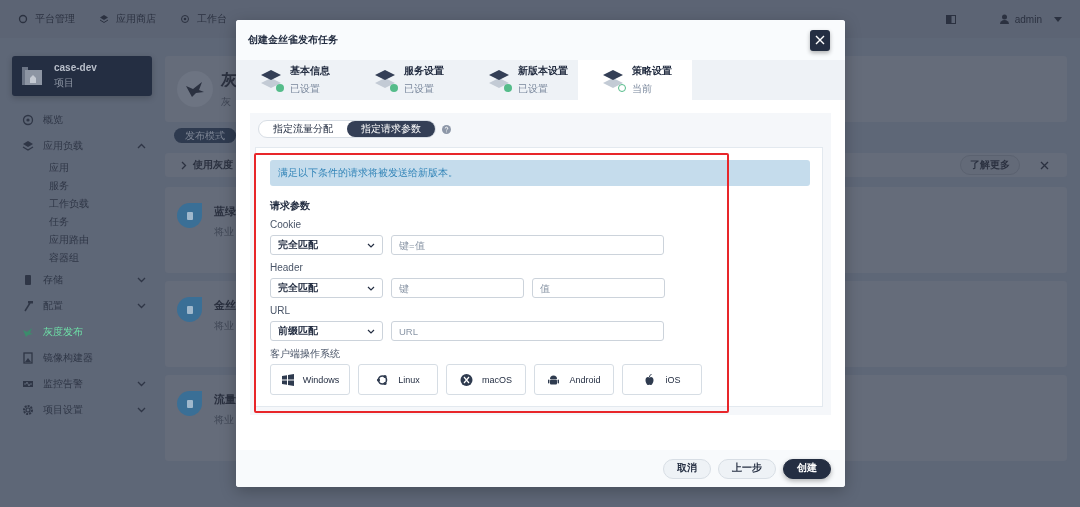 Image resolution: width=1080 pixels, height=507 pixels. What do you see at coordinates (28, 358) in the screenshot?
I see `image-icon` at bounding box center [28, 358].